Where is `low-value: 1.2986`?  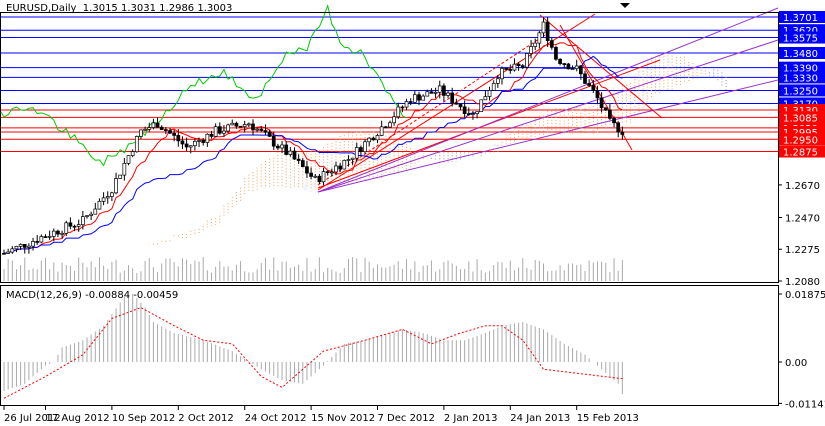
low-value: 1.2986 is located at coordinates (177, 8).